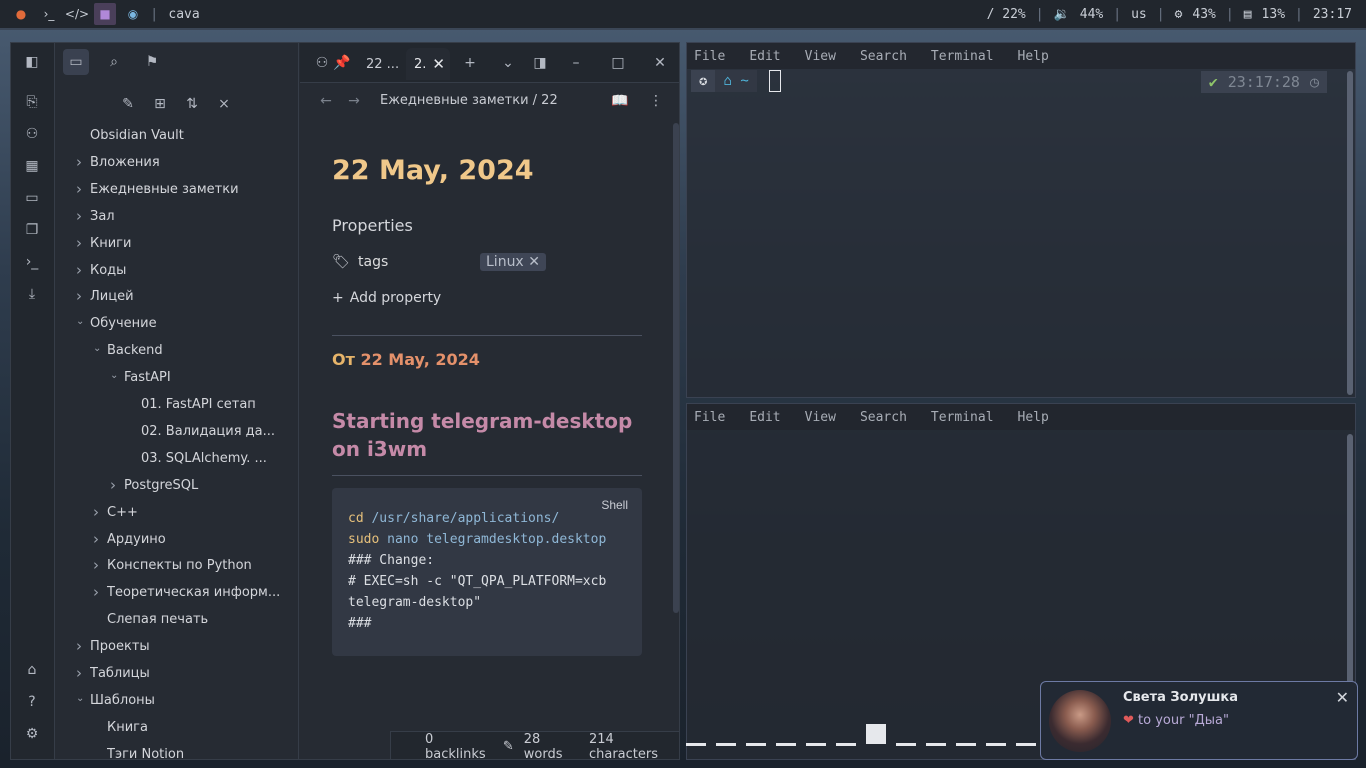 The height and width of the screenshot is (768, 1366). Describe the element at coordinates (820, 56) in the screenshot. I see `menu-view: View` at that location.